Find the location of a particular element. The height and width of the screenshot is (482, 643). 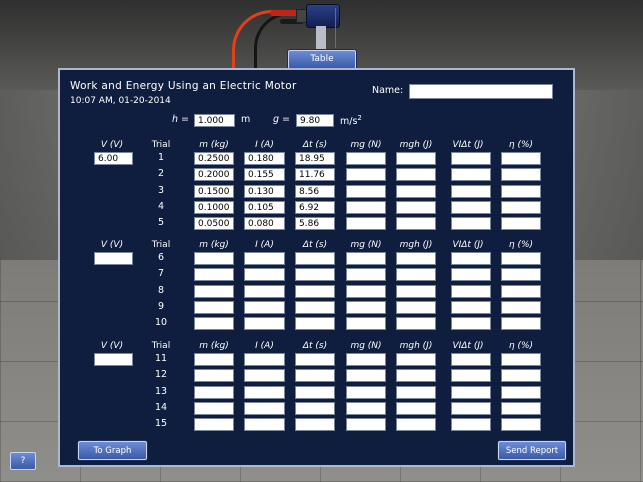

voltage-input: 6.00 is located at coordinates (113, 158).